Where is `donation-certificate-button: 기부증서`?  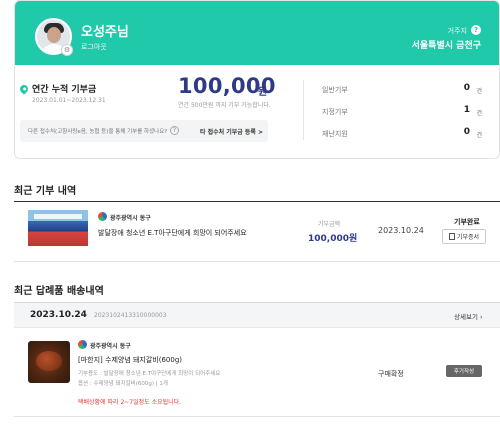 donation-certificate-button: 기부증서 is located at coordinates (464, 236).